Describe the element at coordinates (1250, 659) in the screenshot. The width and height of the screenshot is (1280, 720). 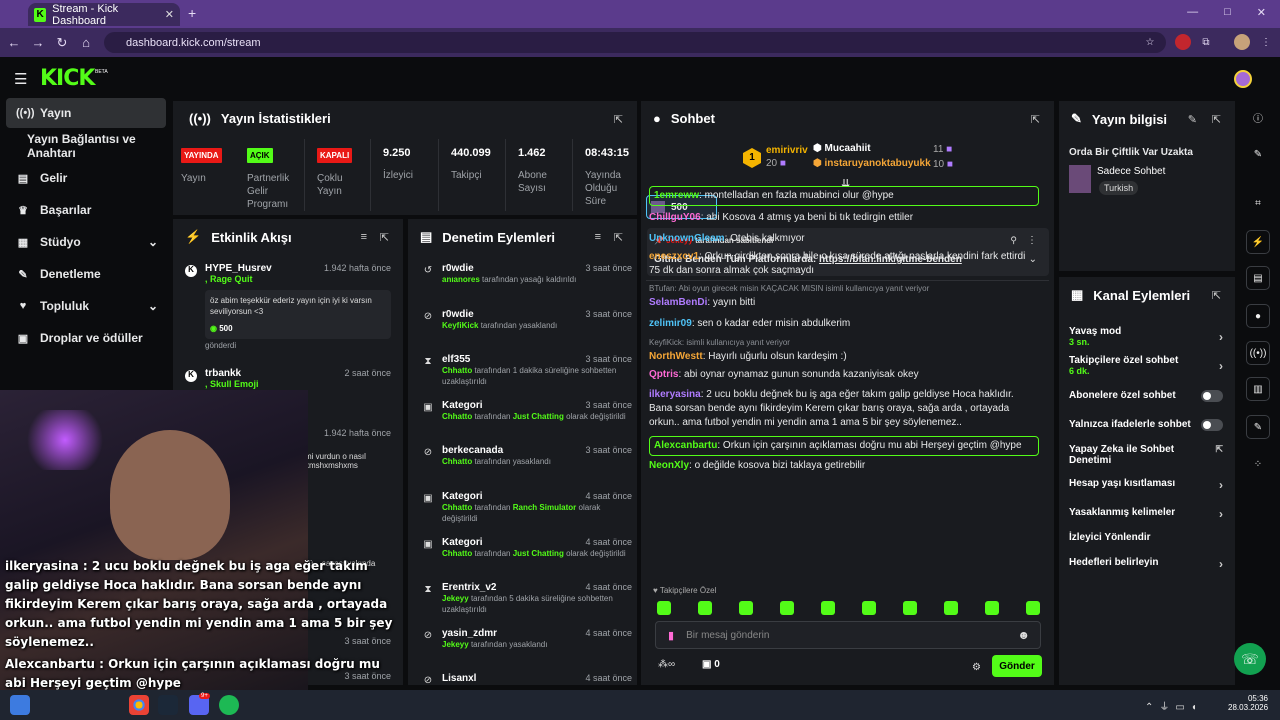
I see `support-icon: ☏` at that location.